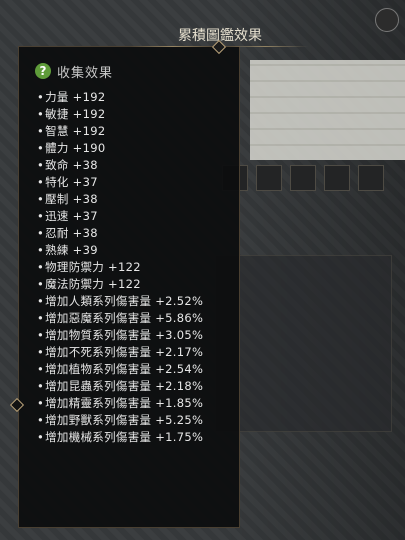 This screenshot has width=405, height=540. What do you see at coordinates (85, 73) in the screenshot?
I see `section-title: 收集效果` at bounding box center [85, 73].